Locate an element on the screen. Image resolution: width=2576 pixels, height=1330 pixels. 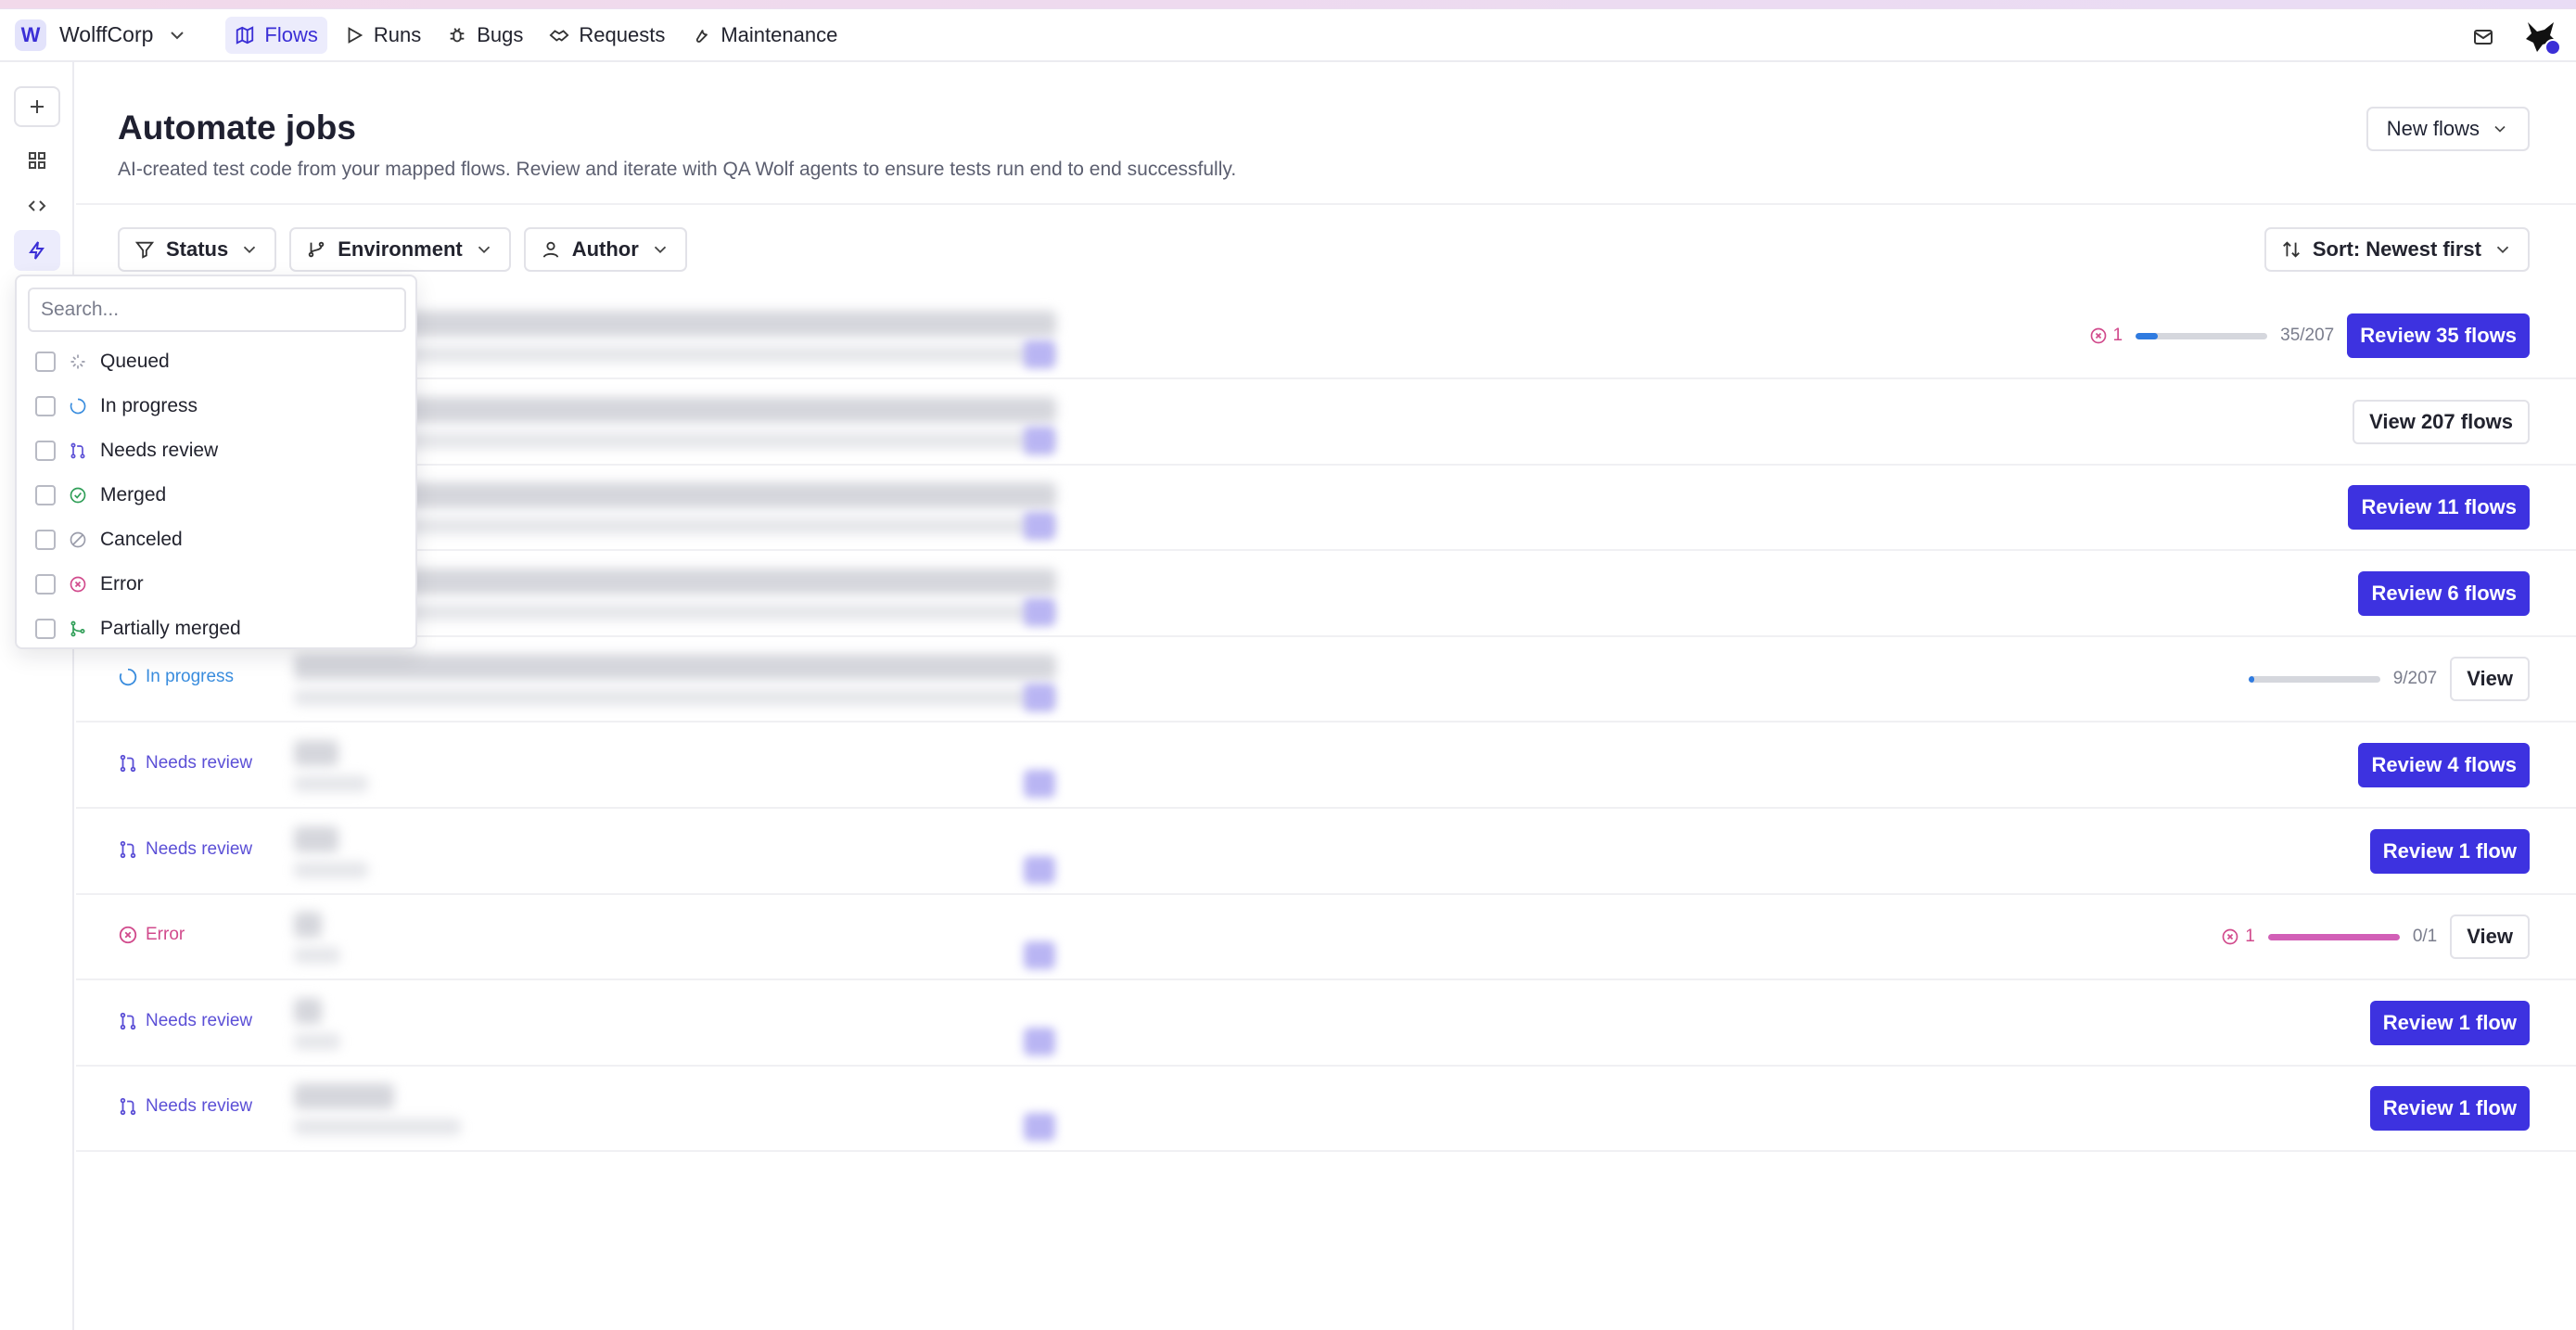
sort-button: Sort: Newest first is located at coordinates (2397, 250).